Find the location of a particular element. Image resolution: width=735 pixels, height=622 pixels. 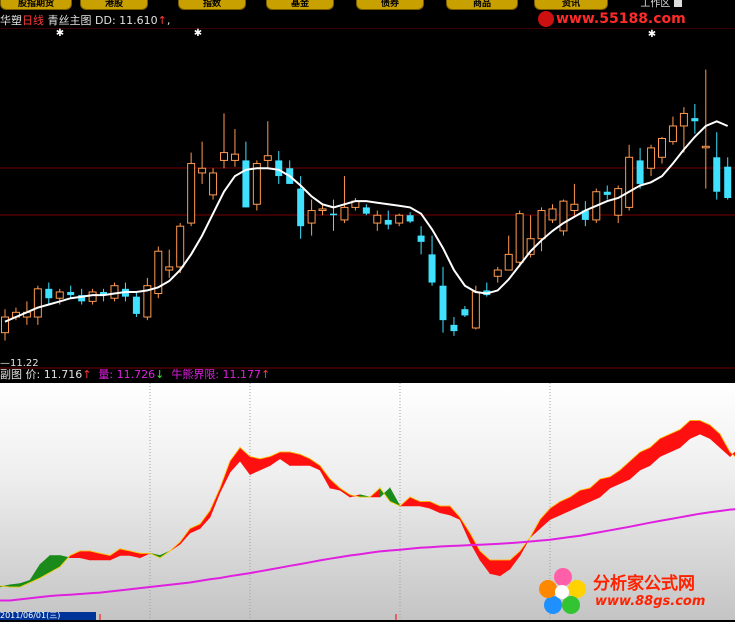

sub-chart-header: 副图 价: 11.716↑, 量: 11.726↓, 牛熊界限: 11.177↑ is located at coordinates (367, 375).